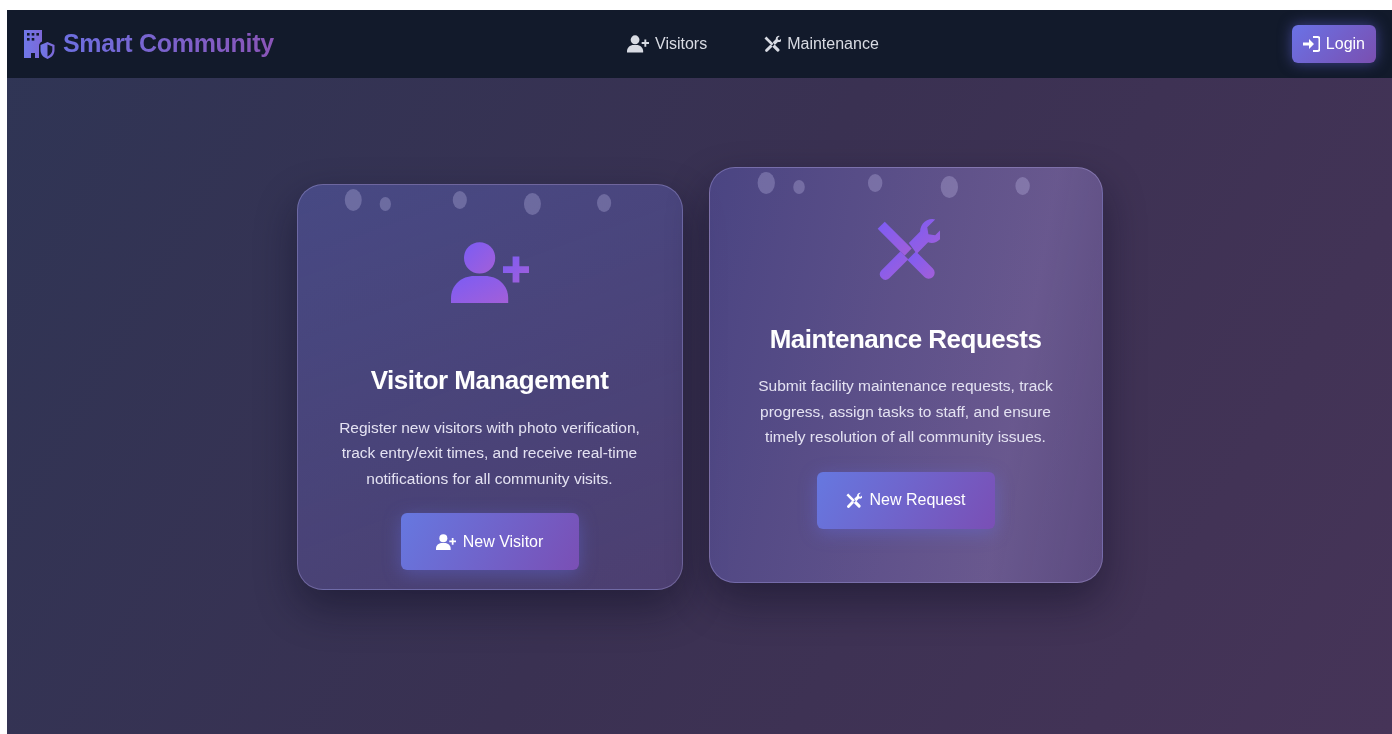 The image size is (1392, 734). Describe the element at coordinates (821, 44) in the screenshot. I see `nav-link: Maintenance` at that location.